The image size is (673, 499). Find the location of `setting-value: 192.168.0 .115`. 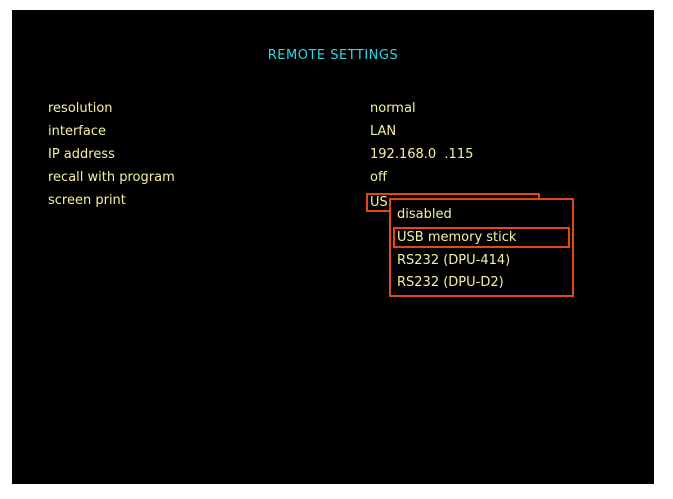

setting-value: 192.168.0 .115 is located at coordinates (422, 154).